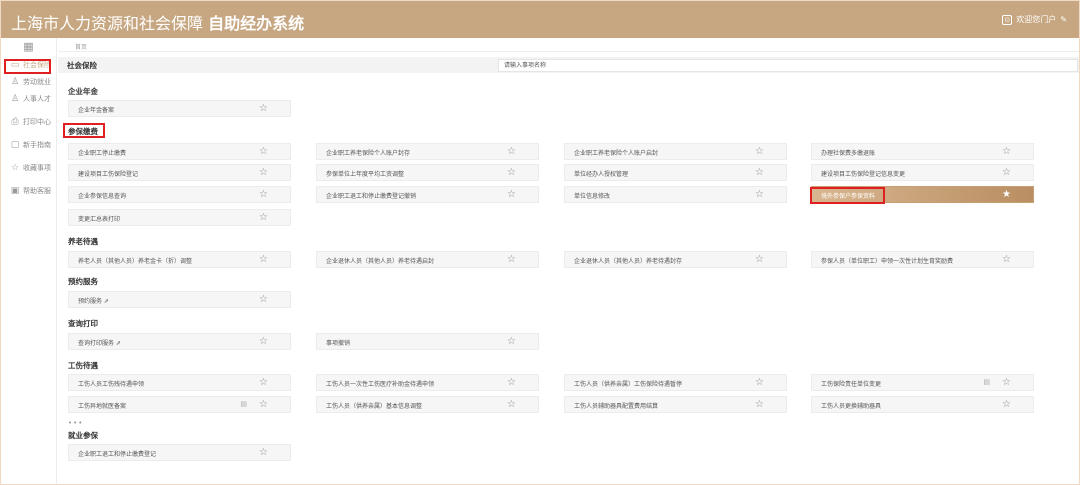  What do you see at coordinates (135, 261) in the screenshot?
I see `service-label: 养老人员（其他人员）养老金卡（折）调整` at bounding box center [135, 261].